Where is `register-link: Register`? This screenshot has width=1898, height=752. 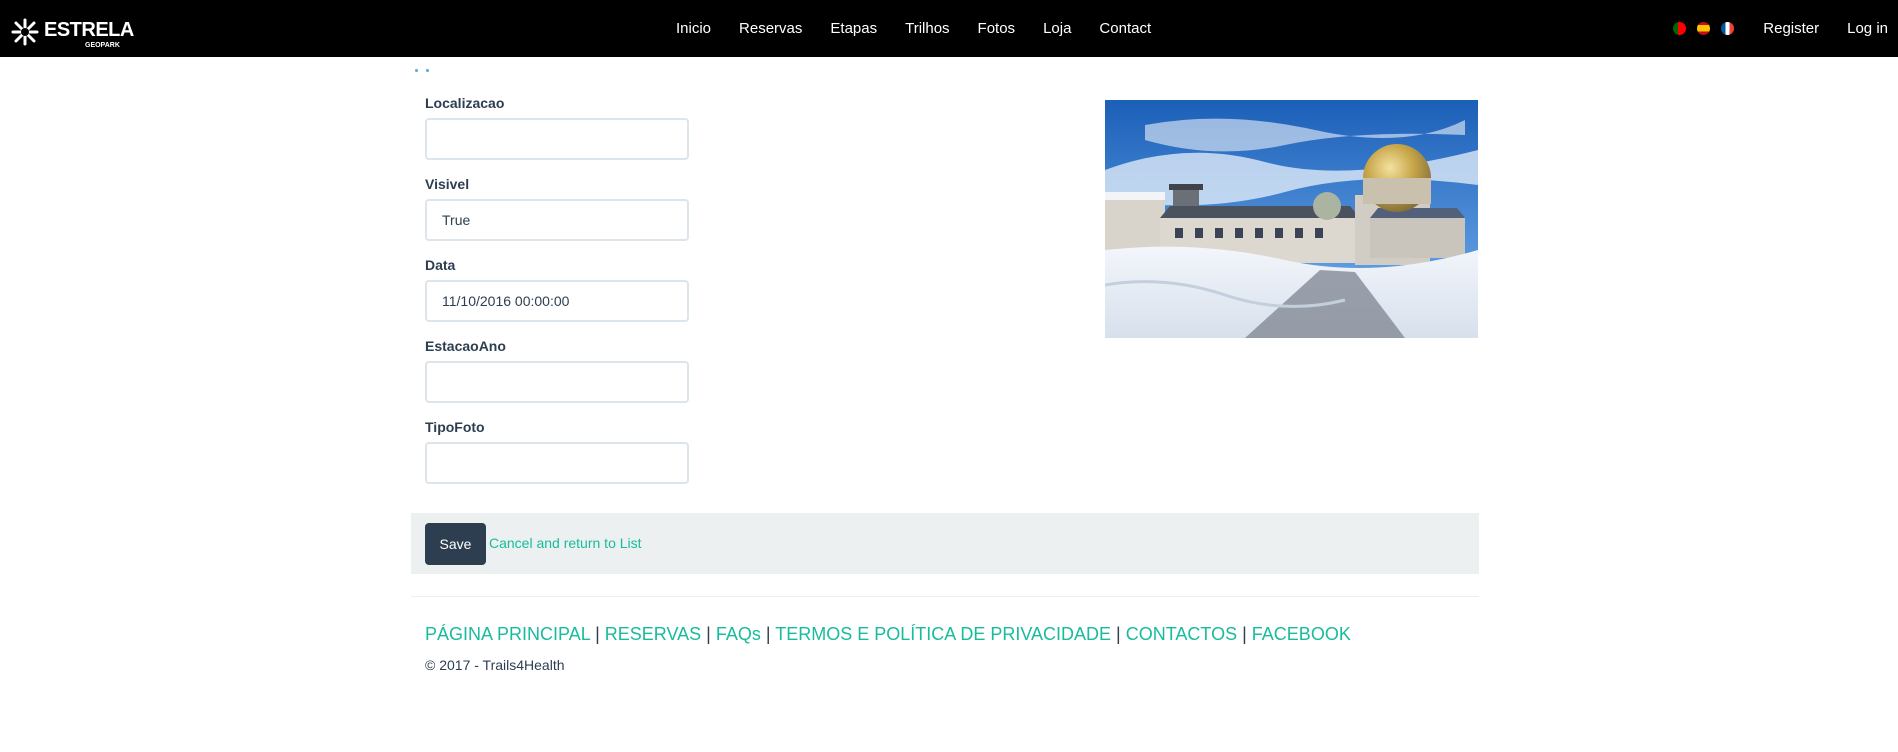
register-link: Register is located at coordinates (1791, 28).